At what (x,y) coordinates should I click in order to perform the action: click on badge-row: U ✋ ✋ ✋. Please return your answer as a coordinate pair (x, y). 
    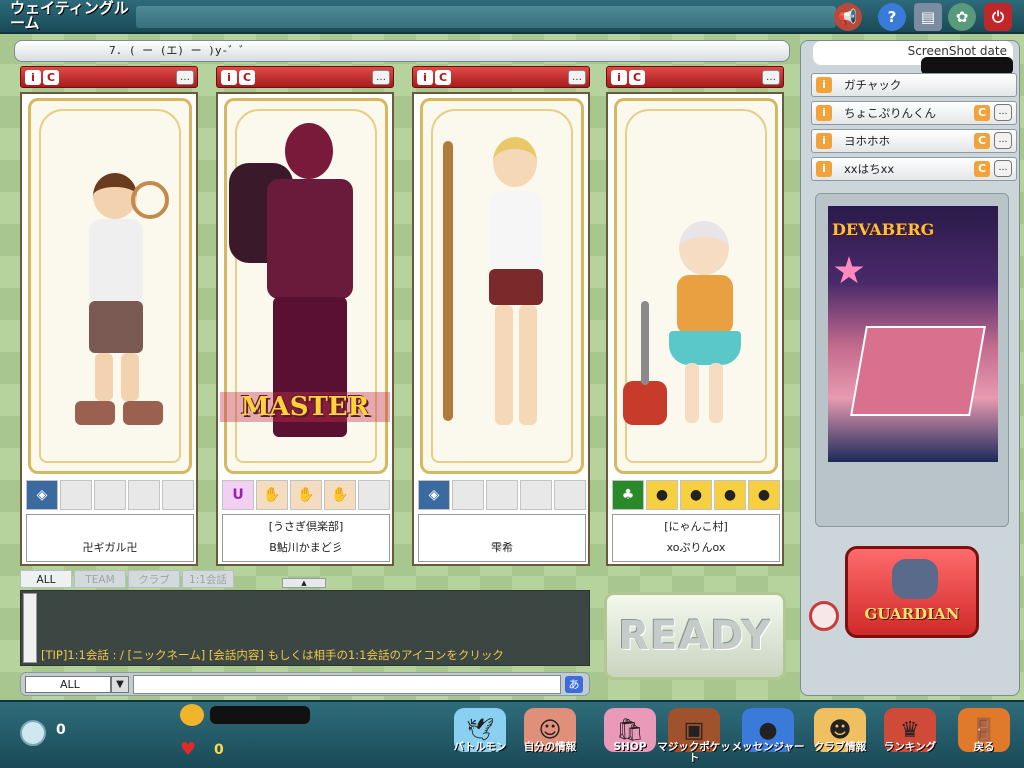
    Looking at the image, I should click on (306, 495).